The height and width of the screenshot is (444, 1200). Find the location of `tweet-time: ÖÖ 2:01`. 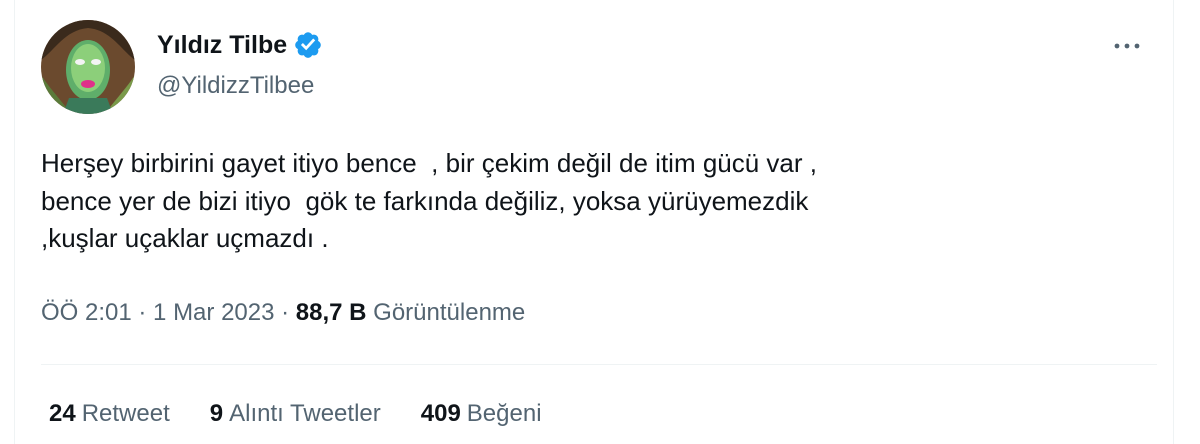

tweet-time: ÖÖ 2:01 is located at coordinates (86, 312).